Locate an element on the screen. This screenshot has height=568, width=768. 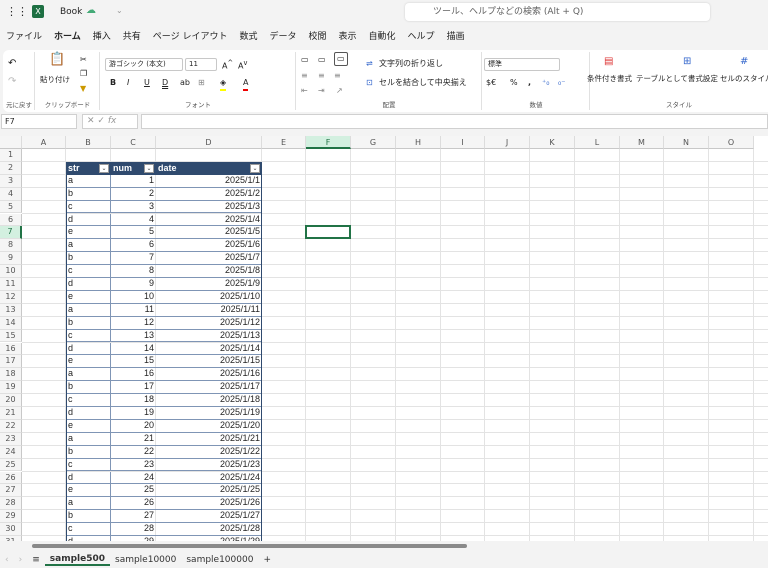
number-format-select: 標準 is located at coordinates (522, 64).